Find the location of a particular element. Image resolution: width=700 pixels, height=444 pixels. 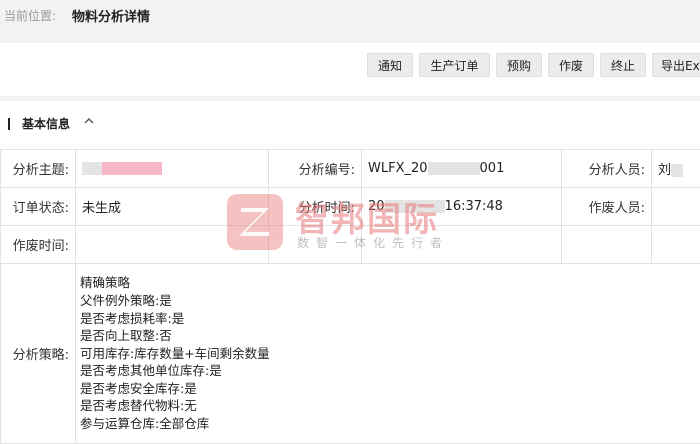

divider is located at coordinates (350, 98).